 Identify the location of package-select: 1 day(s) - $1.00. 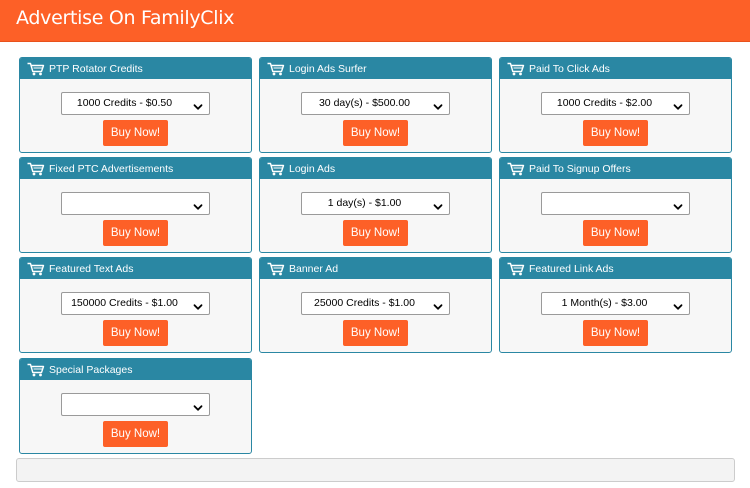
(375, 203).